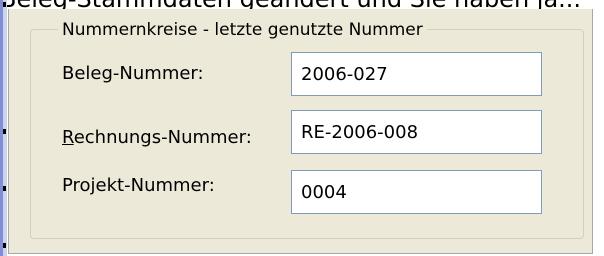 The width and height of the screenshot is (604, 256). Describe the element at coordinates (138, 185) in the screenshot. I see `projekt-nummer-label: Projekt-Nummer:` at that location.